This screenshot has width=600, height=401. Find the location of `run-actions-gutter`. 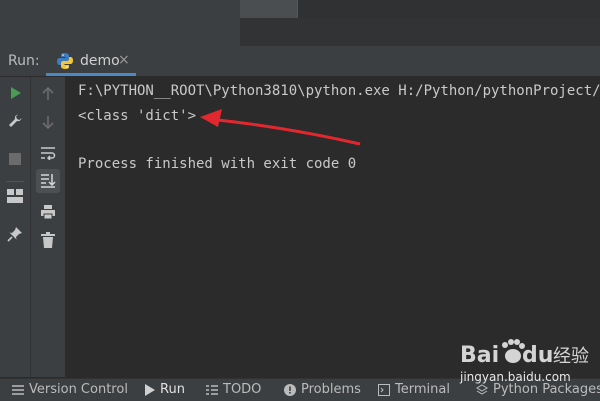

run-actions-gutter is located at coordinates (15, 227).